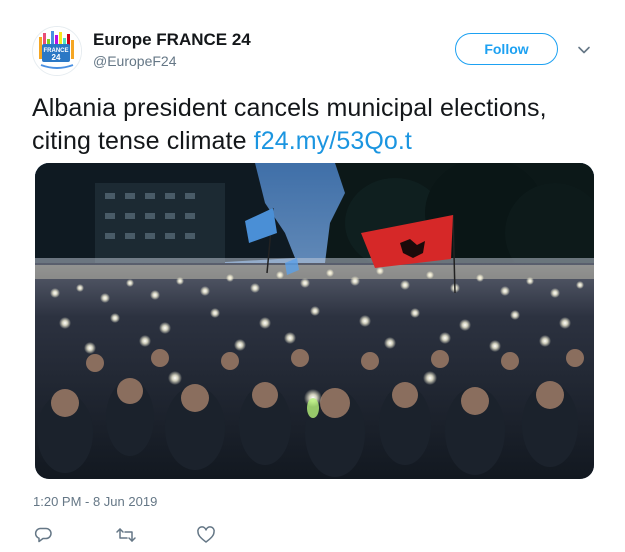 The image size is (625, 552). Describe the element at coordinates (333, 141) in the screenshot. I see `tweet-link: f24.my/53Qo.t` at that location.